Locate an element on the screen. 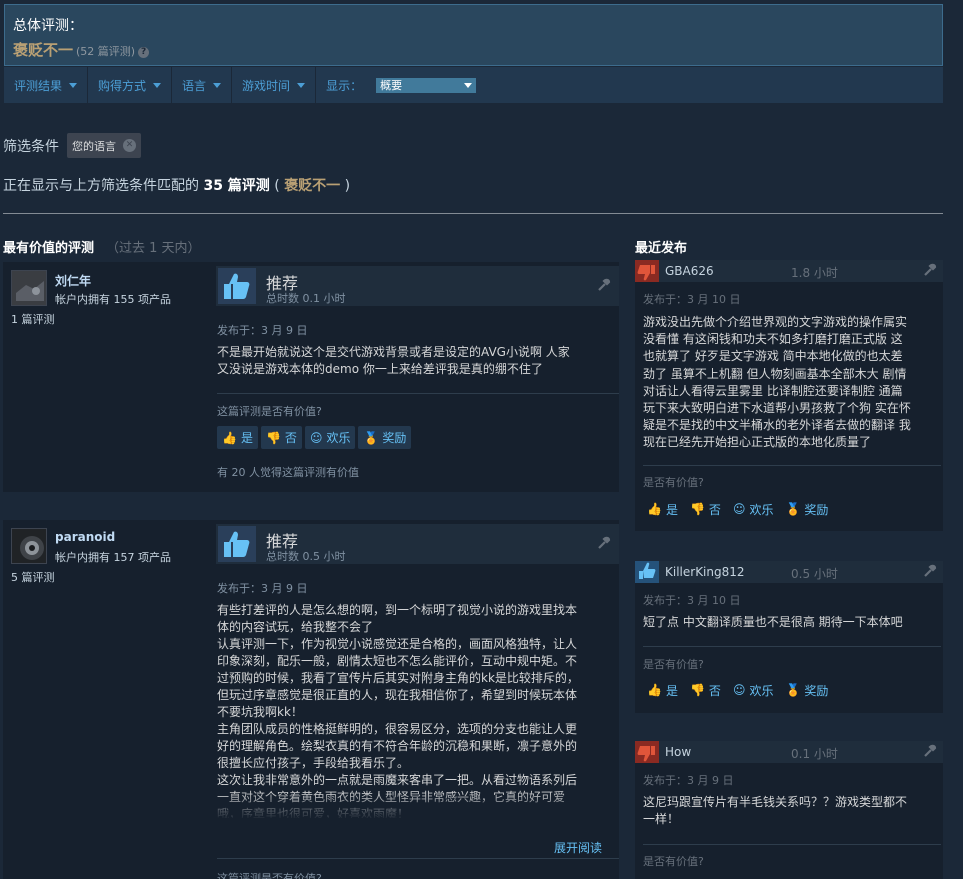 This screenshot has height=879, width=963. recent-review-header: How 0.1 小时 is located at coordinates (789, 752).